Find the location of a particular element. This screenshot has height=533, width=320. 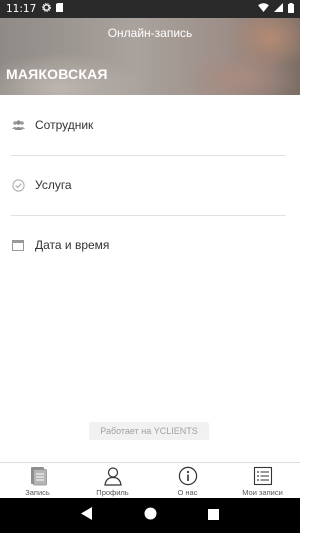

menu-item-service: Услуга is located at coordinates (150, 185).